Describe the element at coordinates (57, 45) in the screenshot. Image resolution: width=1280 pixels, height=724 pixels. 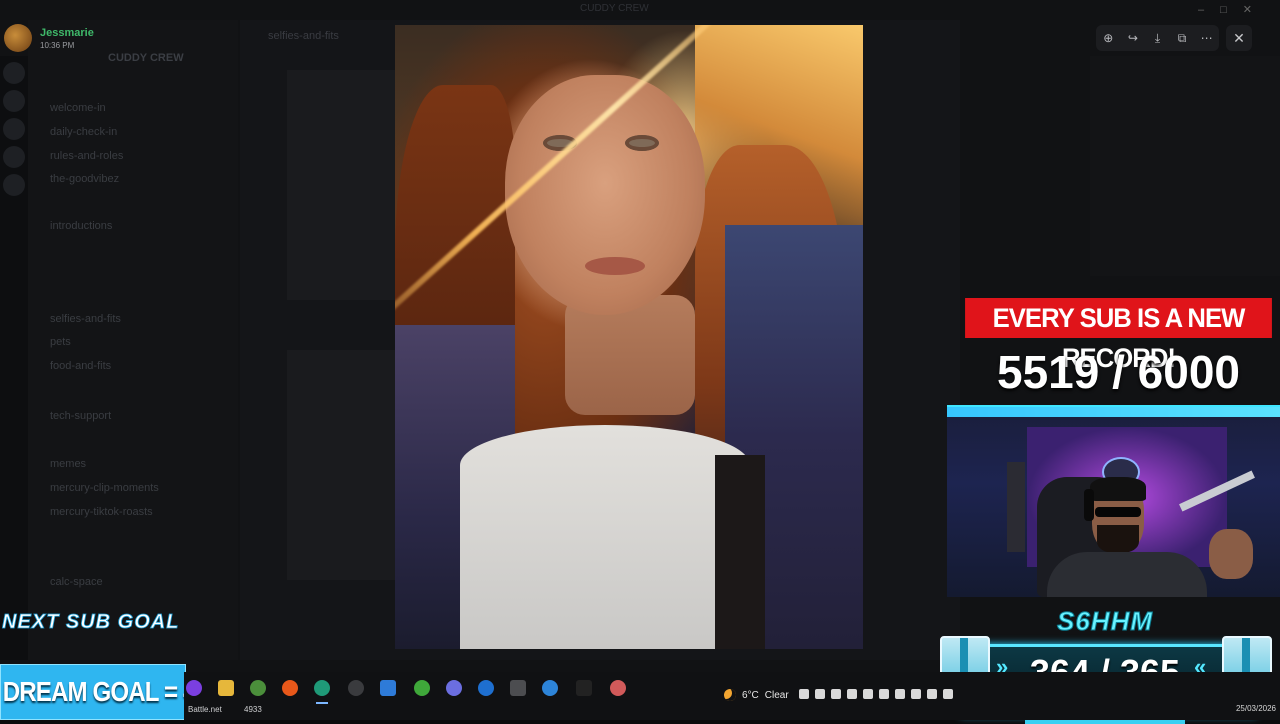
I see `upload-time: 10:36 PM` at that location.